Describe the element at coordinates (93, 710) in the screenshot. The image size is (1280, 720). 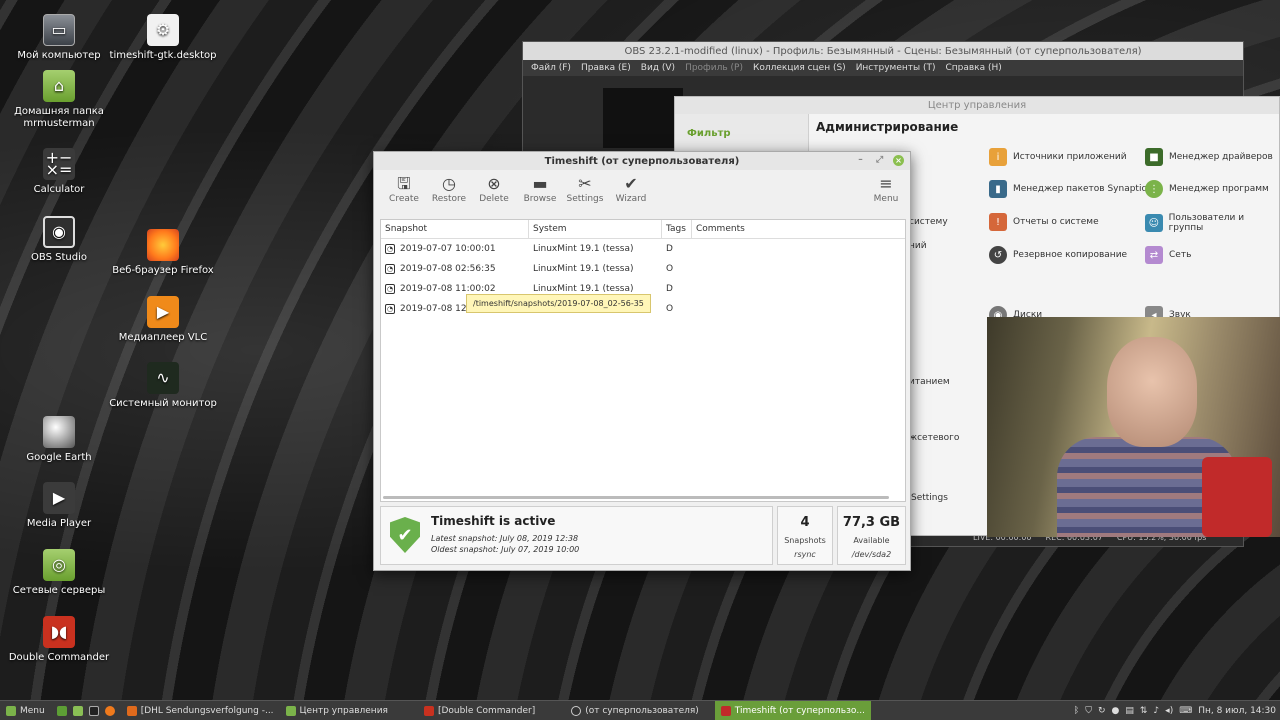
I see `terminal-icon` at that location.